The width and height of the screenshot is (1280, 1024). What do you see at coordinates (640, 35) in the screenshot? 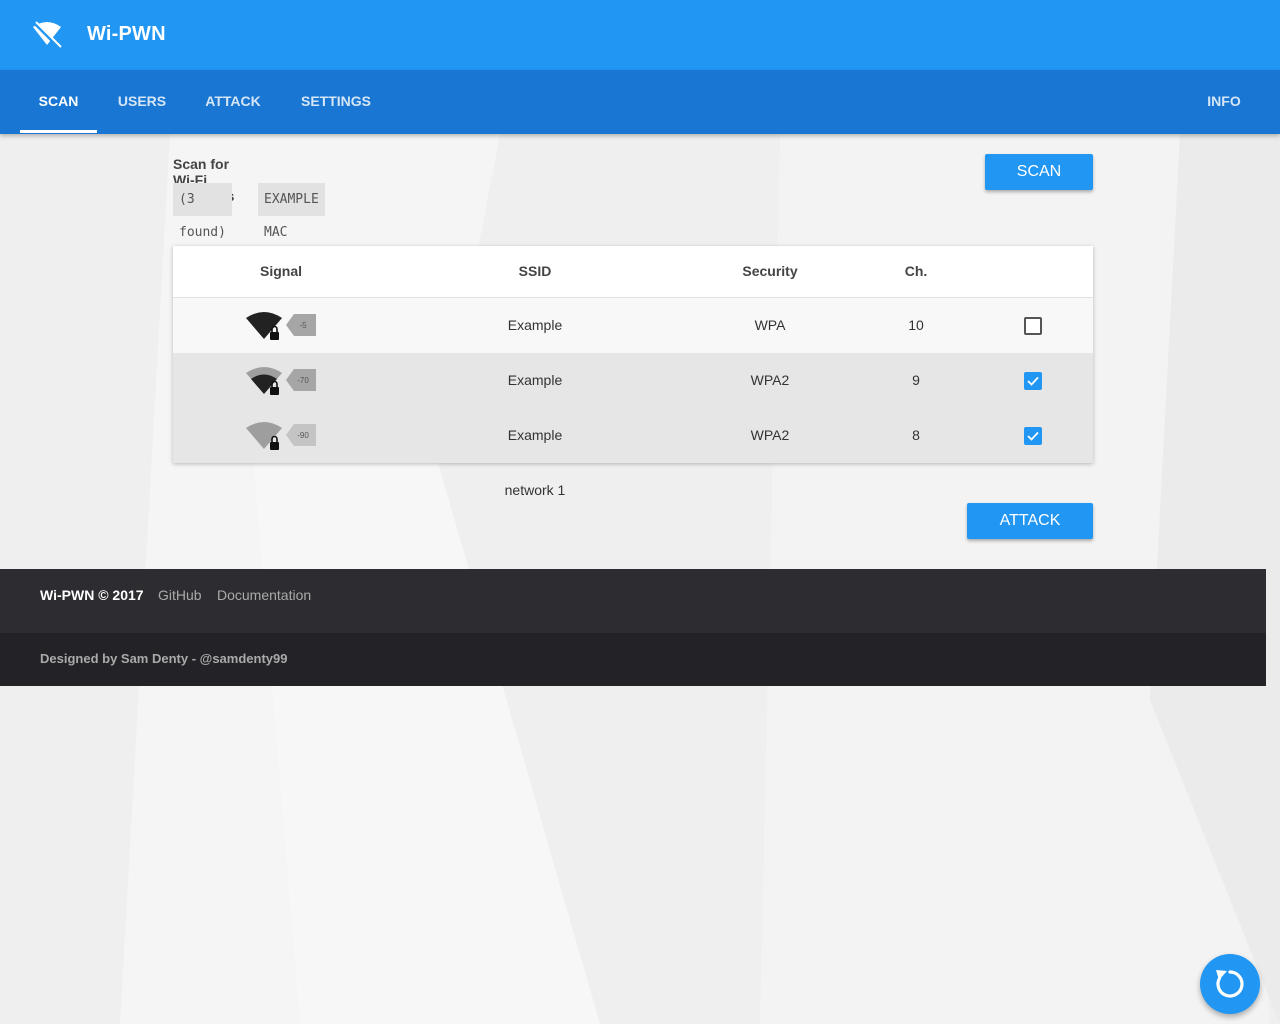
I see `app-header: Wi-PWN` at bounding box center [640, 35].